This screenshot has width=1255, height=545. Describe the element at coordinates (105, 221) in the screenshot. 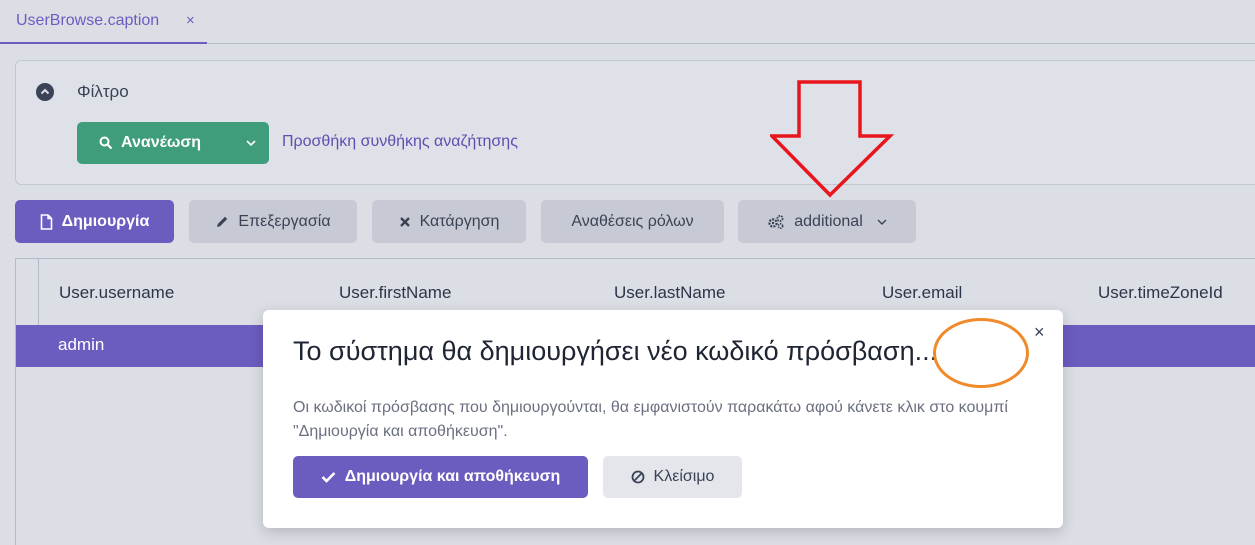

I see `create-label: Δημιουργία` at that location.